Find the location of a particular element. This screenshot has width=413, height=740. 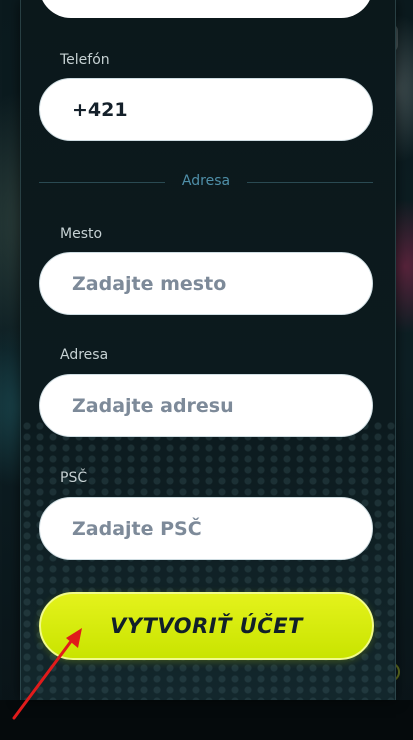

divider-left is located at coordinates (102, 182).